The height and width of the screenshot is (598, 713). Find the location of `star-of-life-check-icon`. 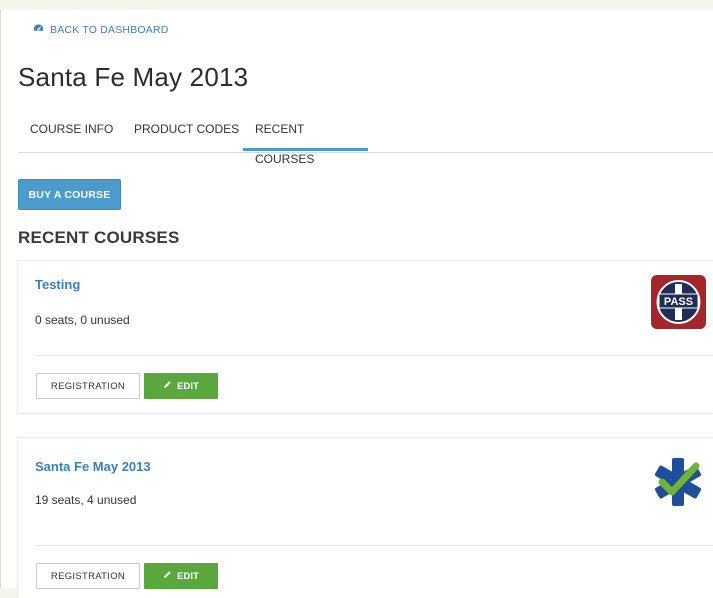

star-of-life-check-icon is located at coordinates (678, 482).